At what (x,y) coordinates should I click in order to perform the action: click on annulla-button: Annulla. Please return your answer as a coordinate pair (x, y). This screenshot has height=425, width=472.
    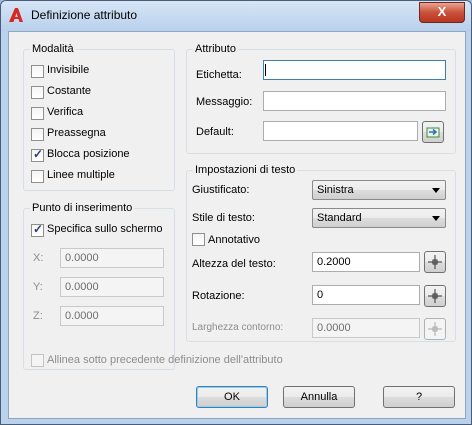
    Looking at the image, I should click on (319, 397).